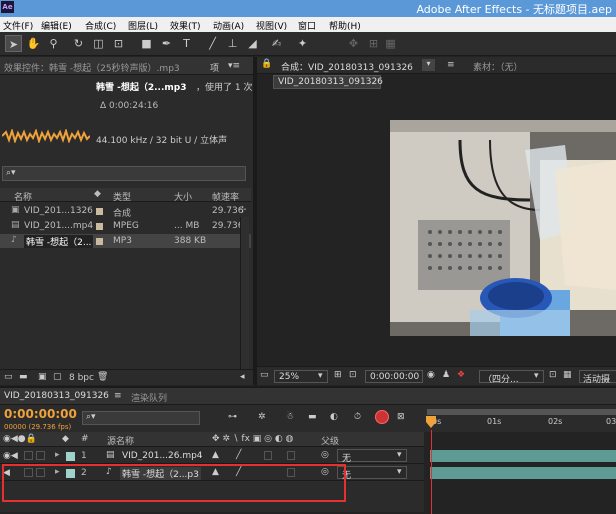 This screenshot has width=616, height=514. I want to click on eye-icon: ◉◀, so click(10, 456).